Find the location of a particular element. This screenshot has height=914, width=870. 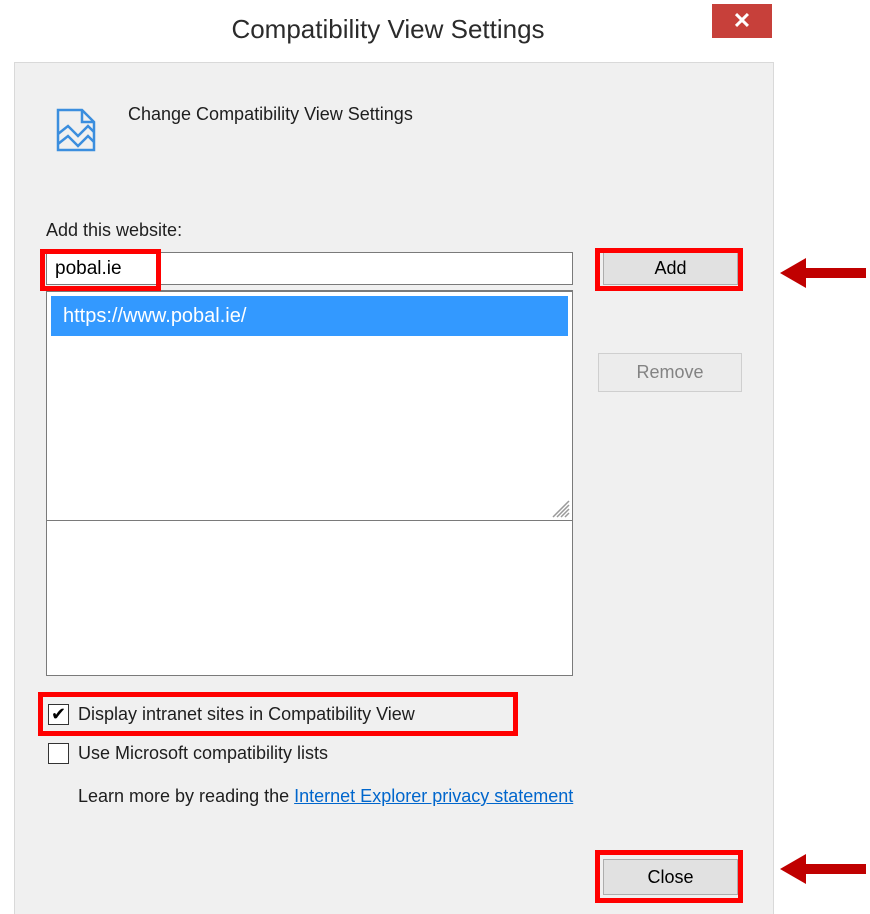

compatibility-view-icon is located at coordinates (76, 130).